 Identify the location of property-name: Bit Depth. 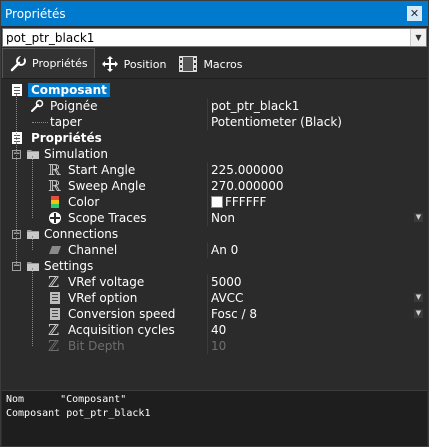
(96, 346).